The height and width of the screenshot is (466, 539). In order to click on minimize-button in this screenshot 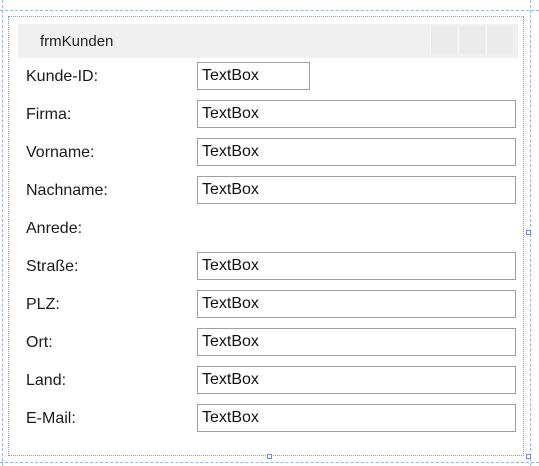, I will do `click(443, 40)`.